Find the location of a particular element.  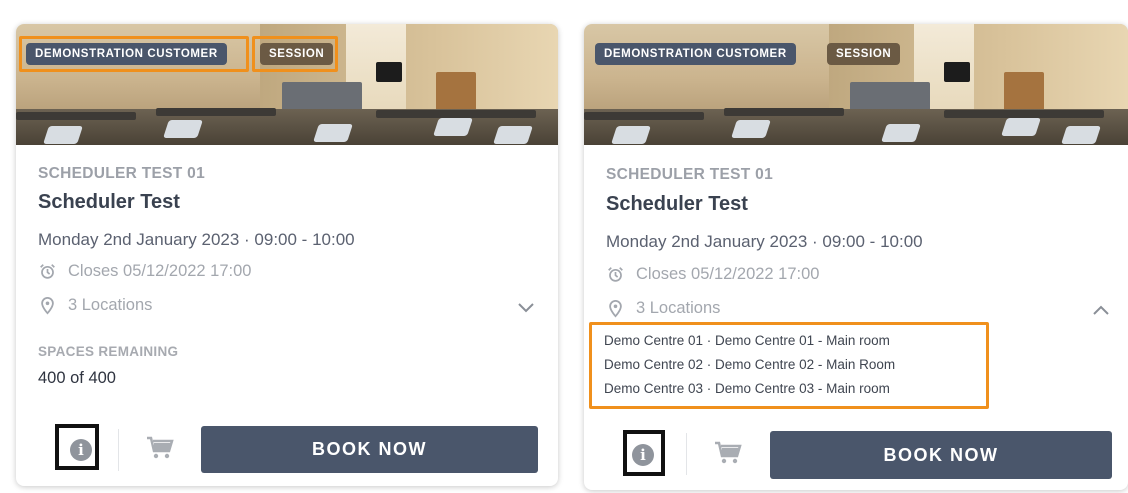

session-badge: SESSION is located at coordinates (864, 54).